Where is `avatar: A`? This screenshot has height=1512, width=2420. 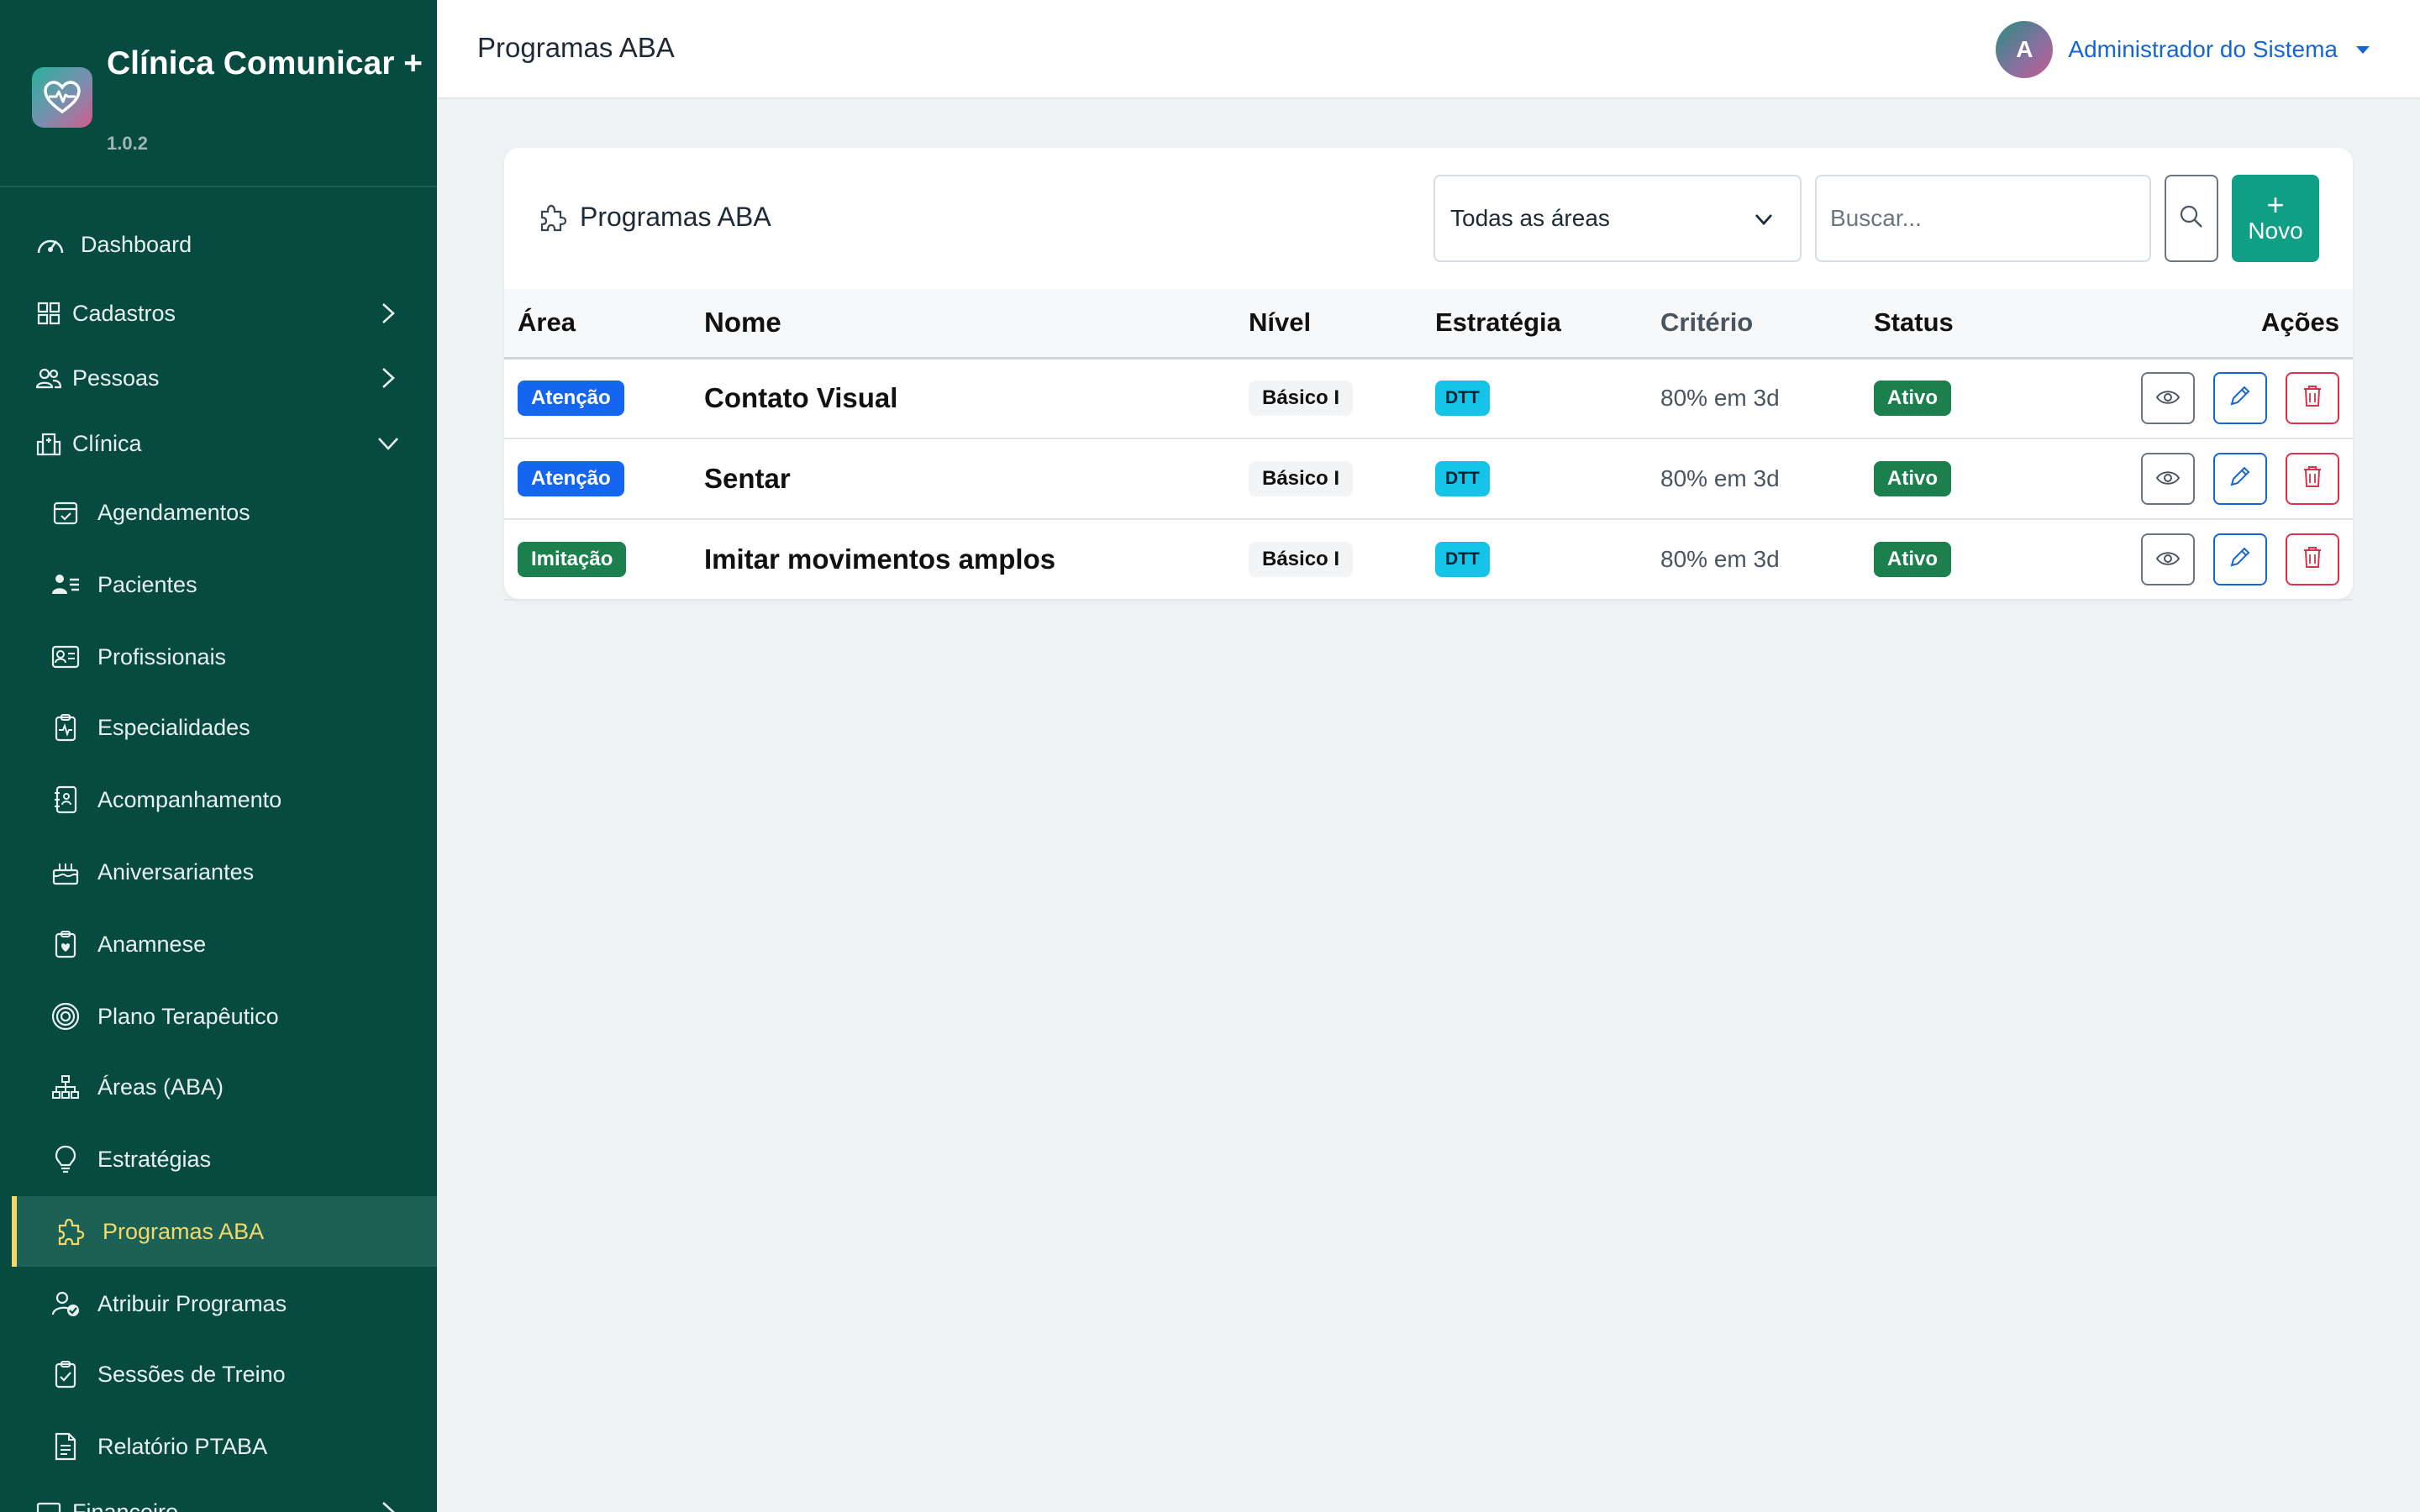
avatar: A is located at coordinates (2025, 49).